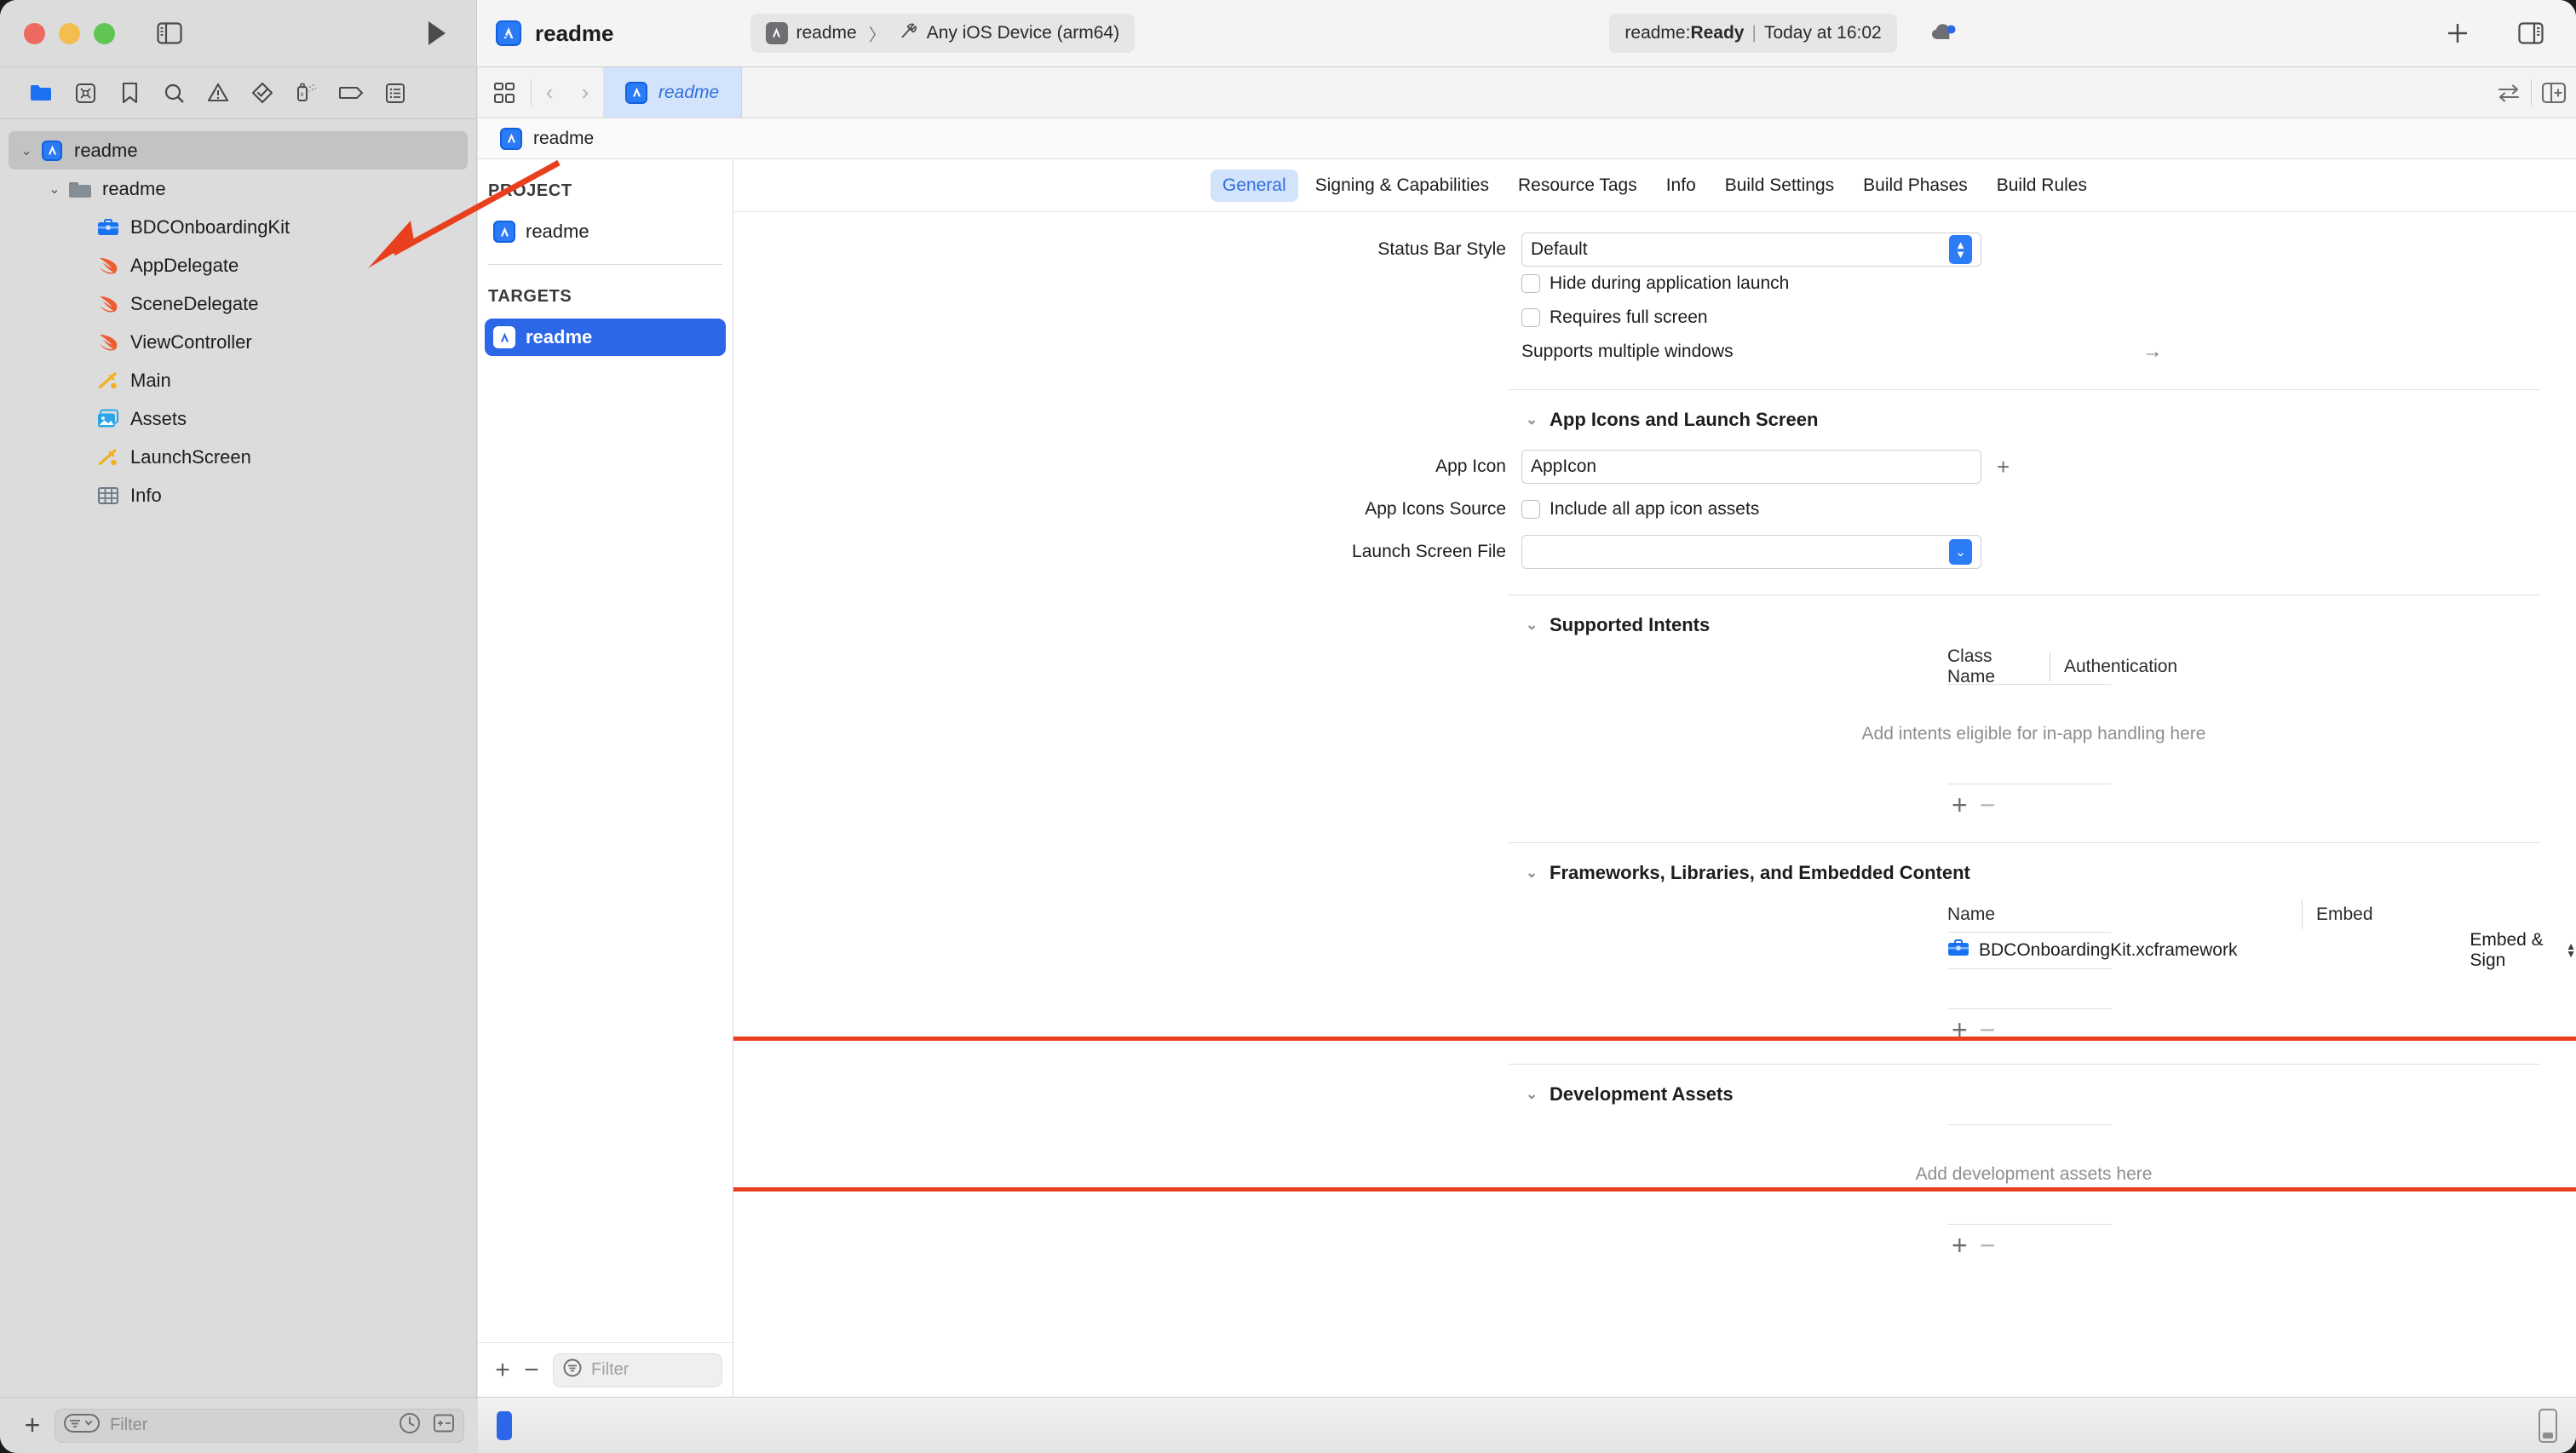 The height and width of the screenshot is (1453, 2576). Describe the element at coordinates (130, 93) in the screenshot. I see `bookmark-navigator-icon` at that location.